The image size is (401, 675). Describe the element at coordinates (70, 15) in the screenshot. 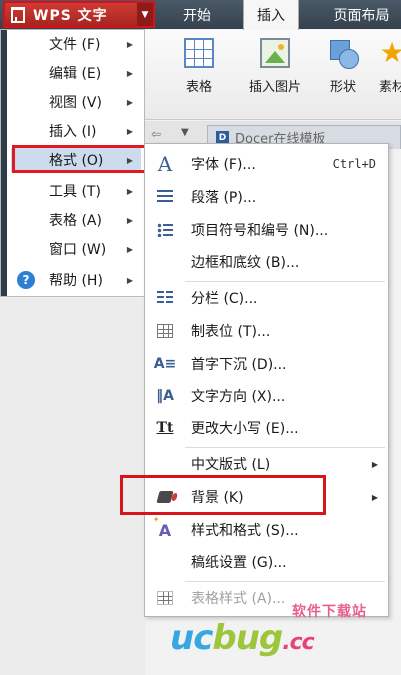

I see `app-title: WPS 文字` at that location.